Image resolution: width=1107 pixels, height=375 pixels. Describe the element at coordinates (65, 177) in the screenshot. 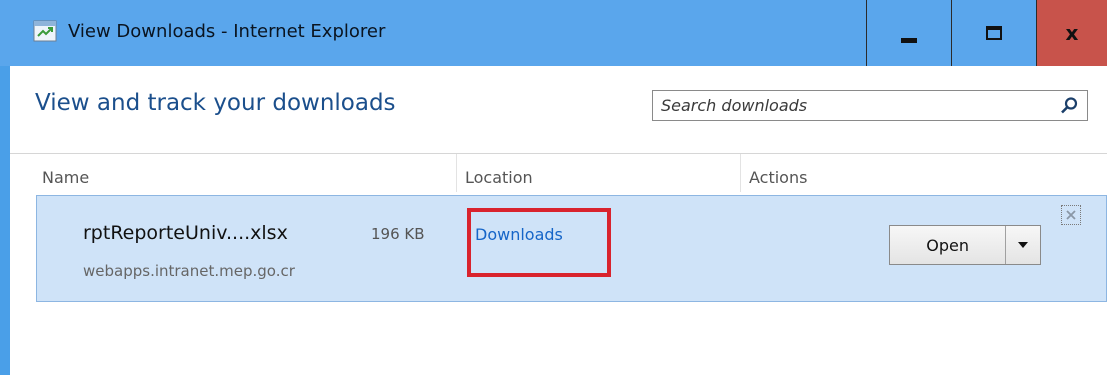

I see `column-header-name: Name` at that location.